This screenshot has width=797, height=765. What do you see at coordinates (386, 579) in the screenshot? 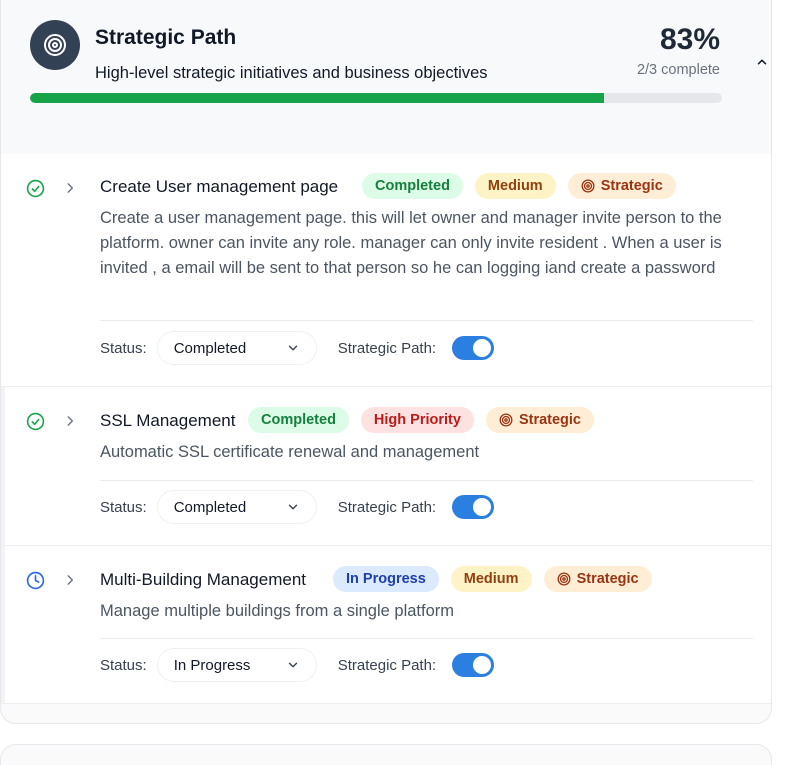
I see `status-badge: In Progress` at bounding box center [386, 579].